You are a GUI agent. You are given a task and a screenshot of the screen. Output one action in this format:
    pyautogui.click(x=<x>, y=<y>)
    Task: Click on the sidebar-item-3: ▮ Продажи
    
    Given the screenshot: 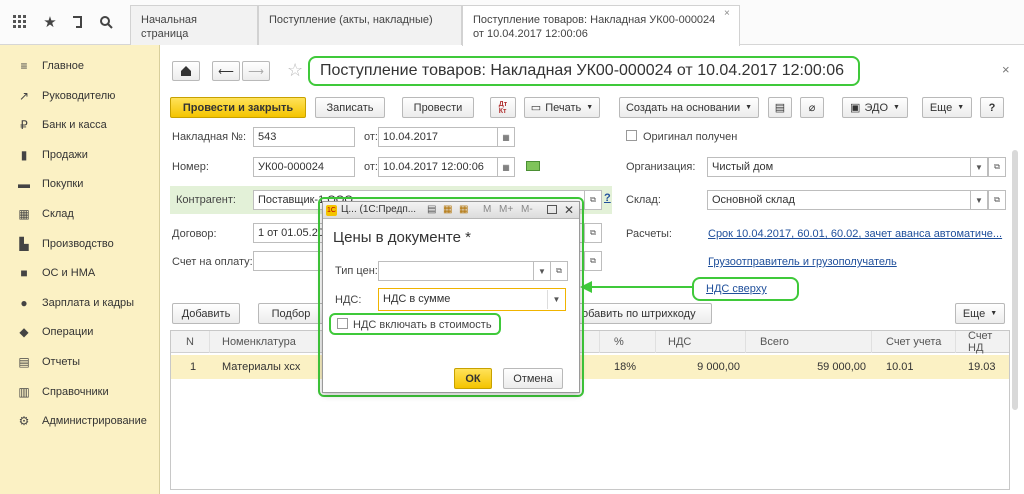 What is the action you would take?
    pyautogui.click(x=80, y=155)
    